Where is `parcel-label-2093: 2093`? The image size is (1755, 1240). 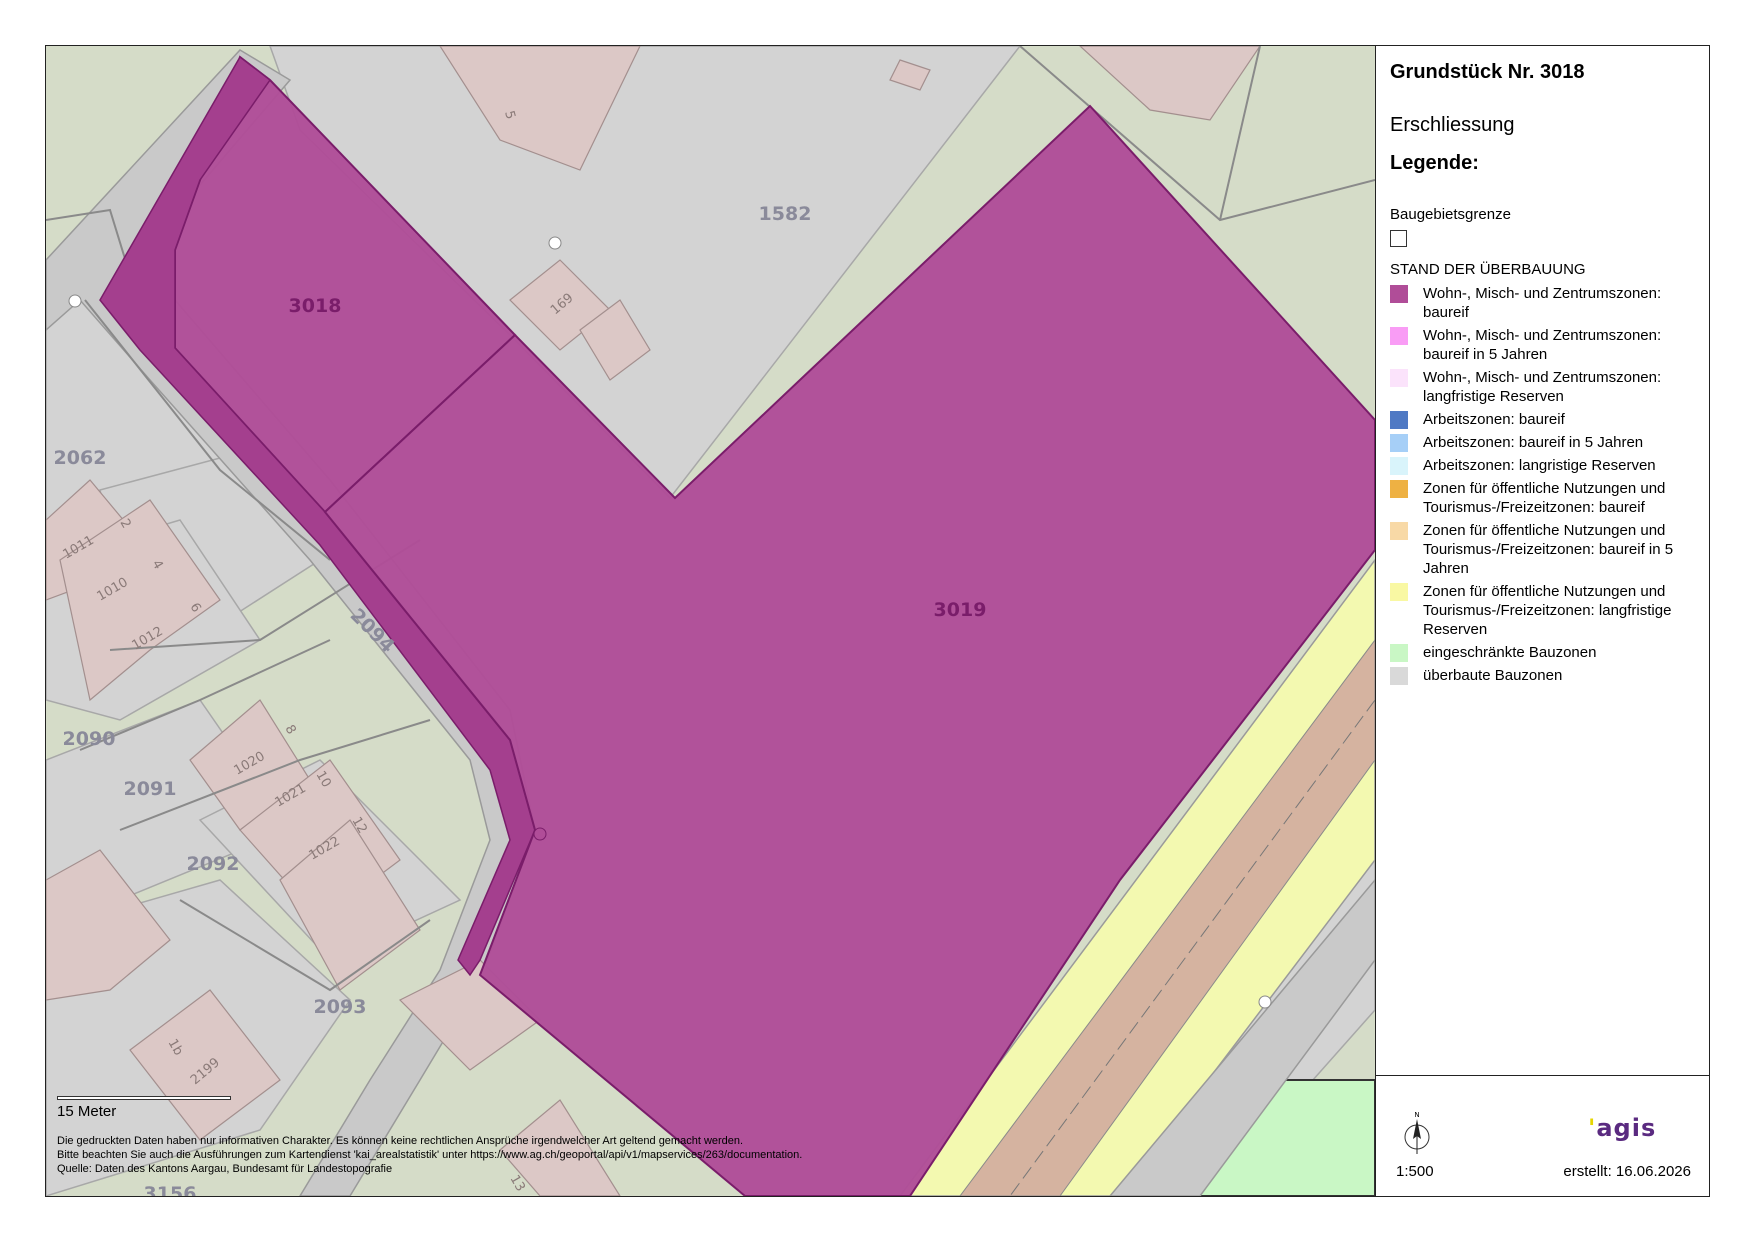
parcel-label-2093: 2093 is located at coordinates (340, 1007).